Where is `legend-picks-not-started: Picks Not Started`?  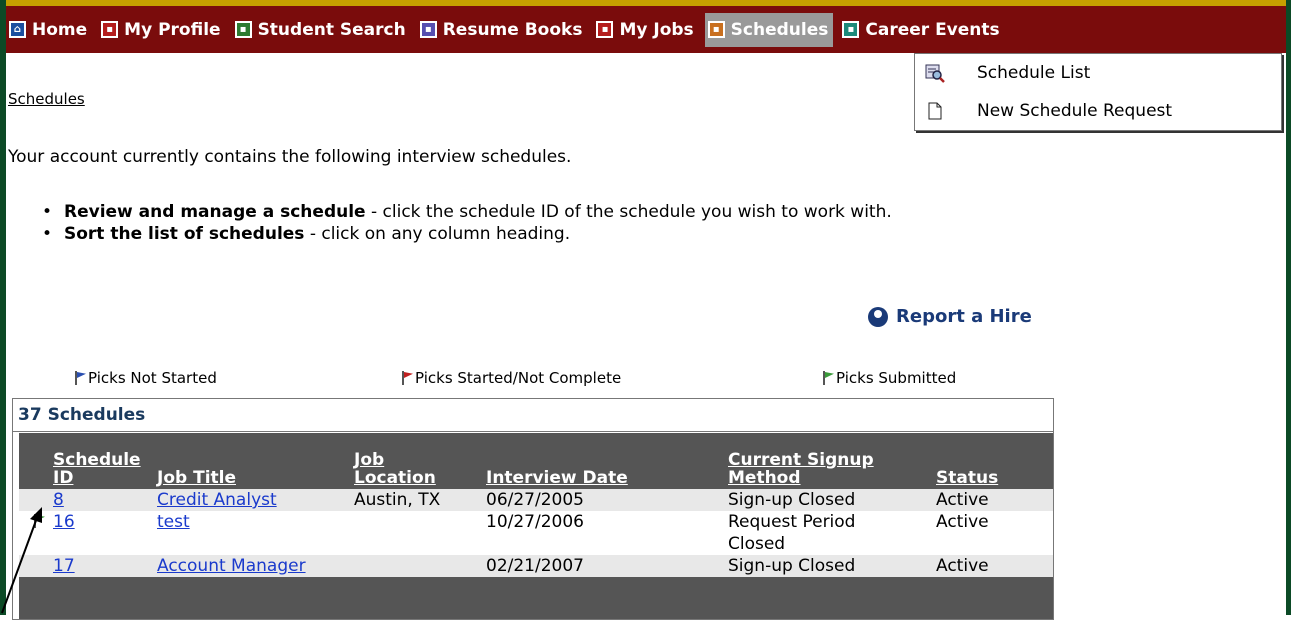
legend-picks-not-started: Picks Not Started is located at coordinates (145, 378).